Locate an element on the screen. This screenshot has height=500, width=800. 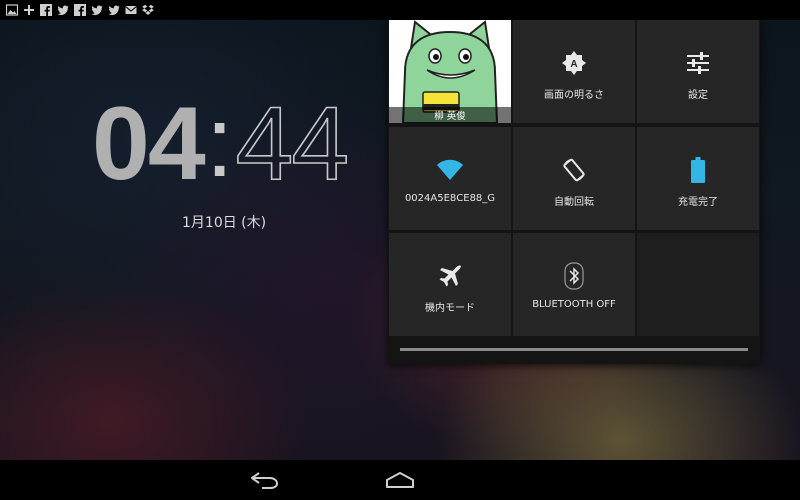
user-name: 柳 英俊 is located at coordinates (450, 115).